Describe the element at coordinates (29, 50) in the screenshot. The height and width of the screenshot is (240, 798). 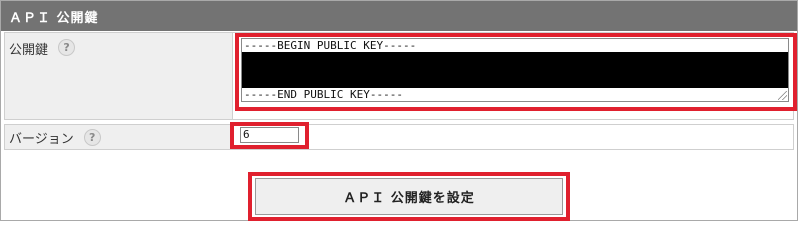
I see `public-key-label: 公開鍵` at that location.